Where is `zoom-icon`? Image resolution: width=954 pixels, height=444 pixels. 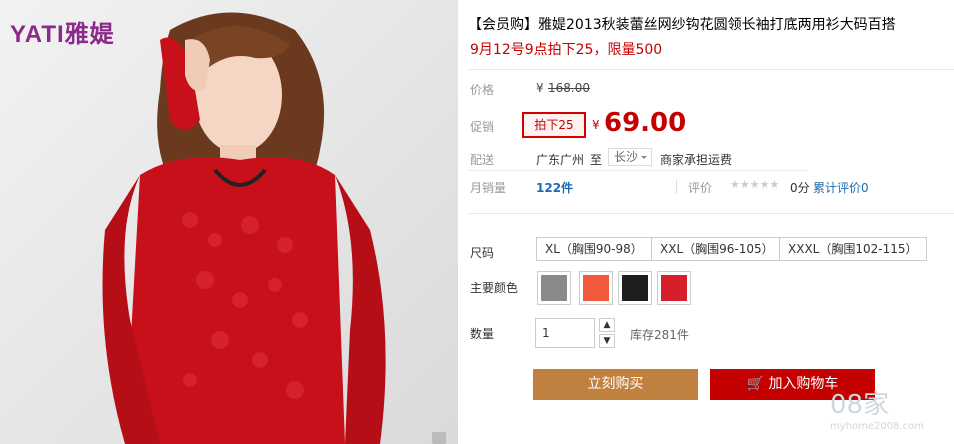
zoom-icon is located at coordinates (439, 438).